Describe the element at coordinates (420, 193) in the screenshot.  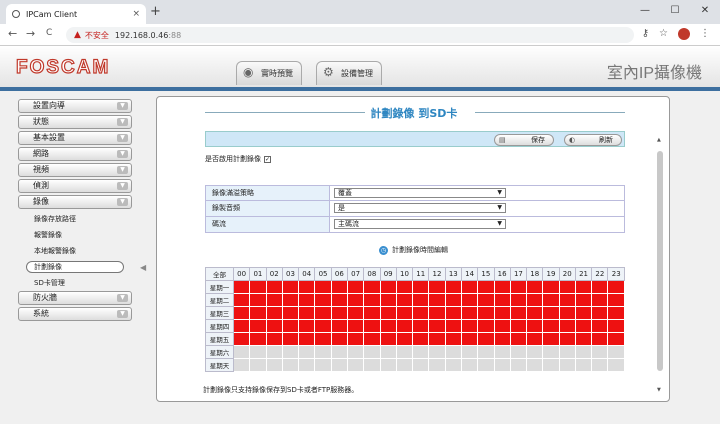
I see `overflow-policy-select: 覆蓋 ▼` at that location.